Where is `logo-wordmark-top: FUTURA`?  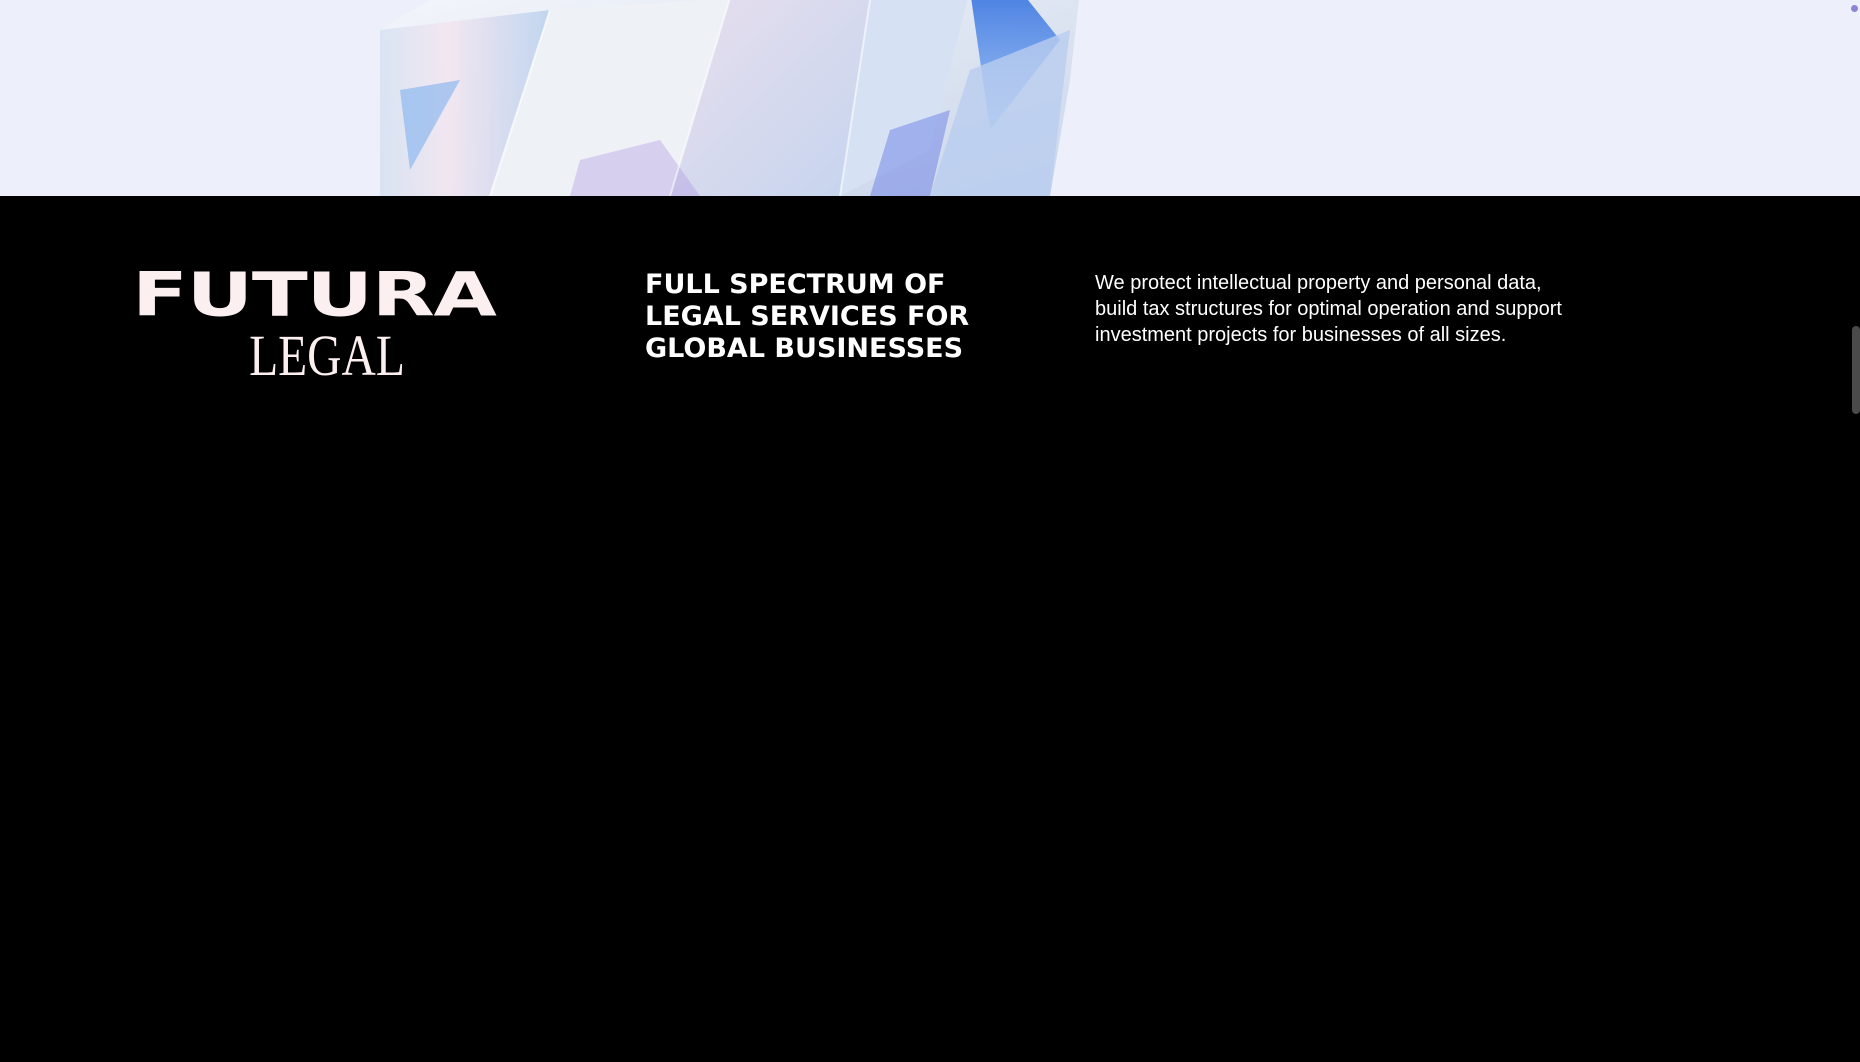 logo-wordmark-top: FUTURA is located at coordinates (314, 295).